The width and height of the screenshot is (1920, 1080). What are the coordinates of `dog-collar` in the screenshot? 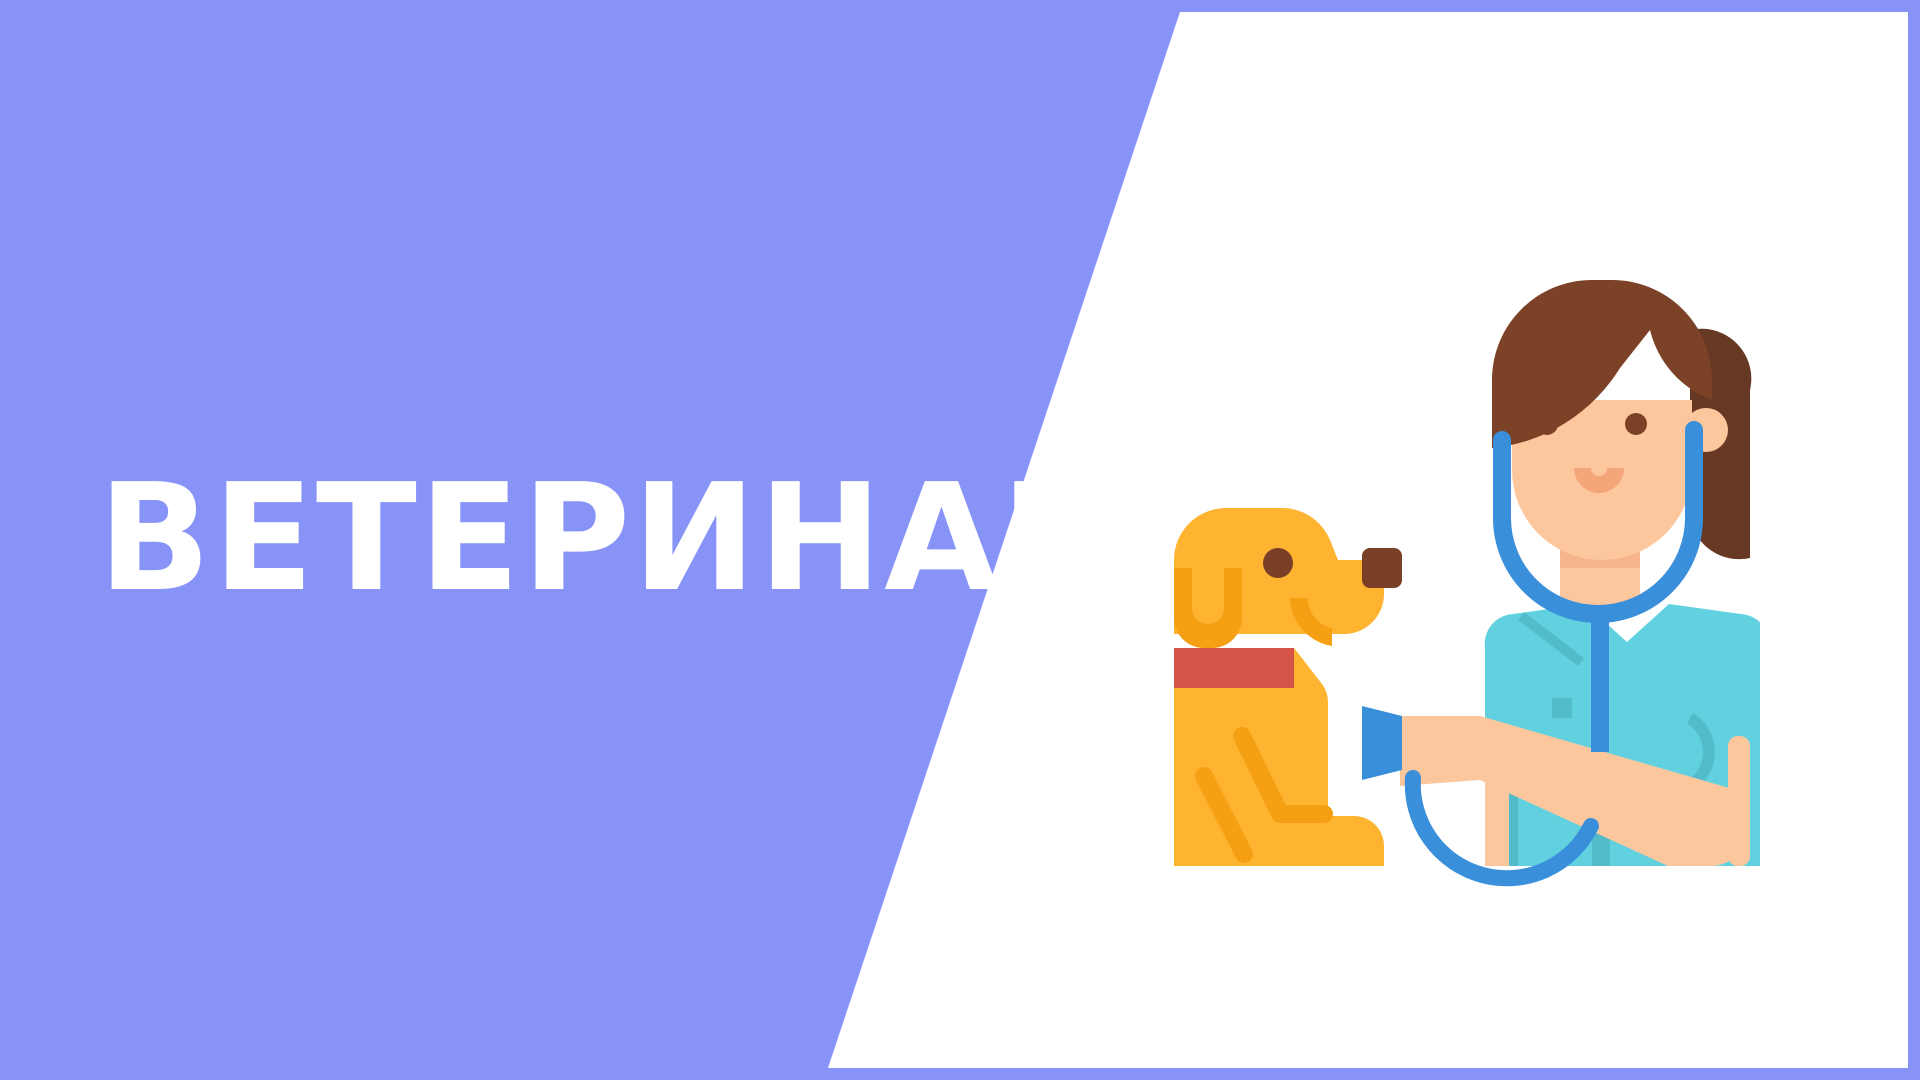 It's located at (1234, 668).